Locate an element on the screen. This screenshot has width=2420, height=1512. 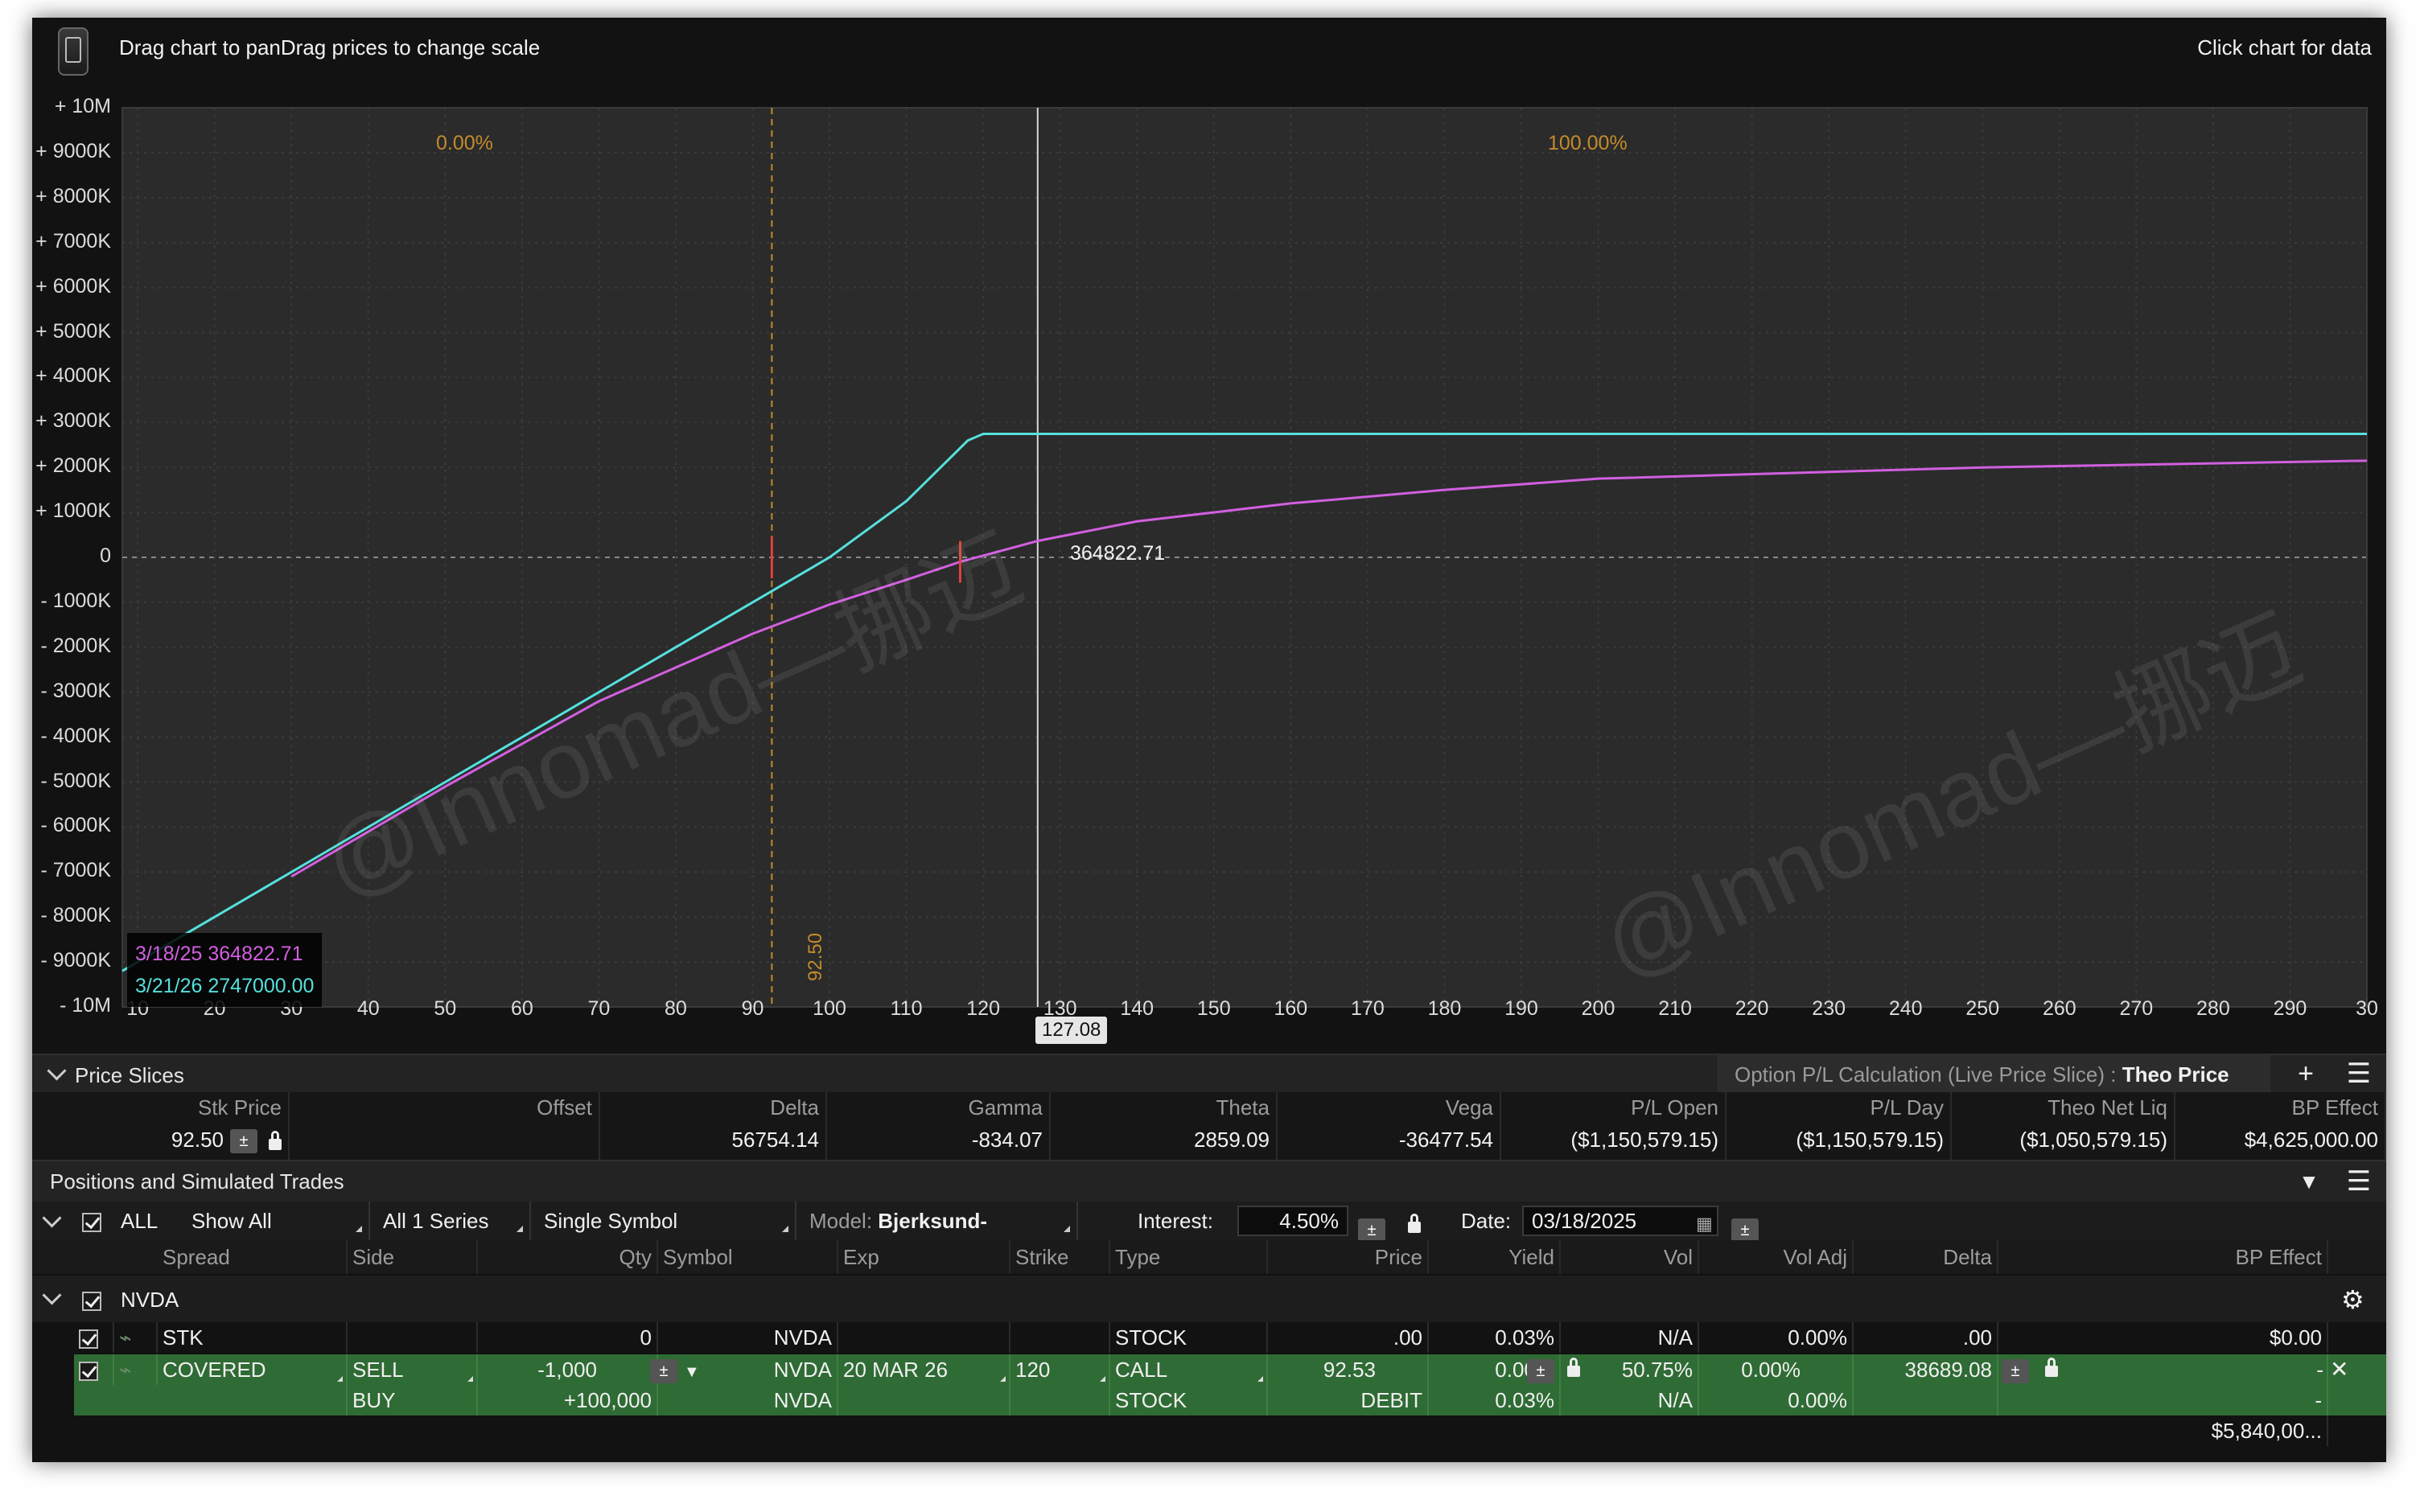
price-lock is located at coordinates (1573, 1370).